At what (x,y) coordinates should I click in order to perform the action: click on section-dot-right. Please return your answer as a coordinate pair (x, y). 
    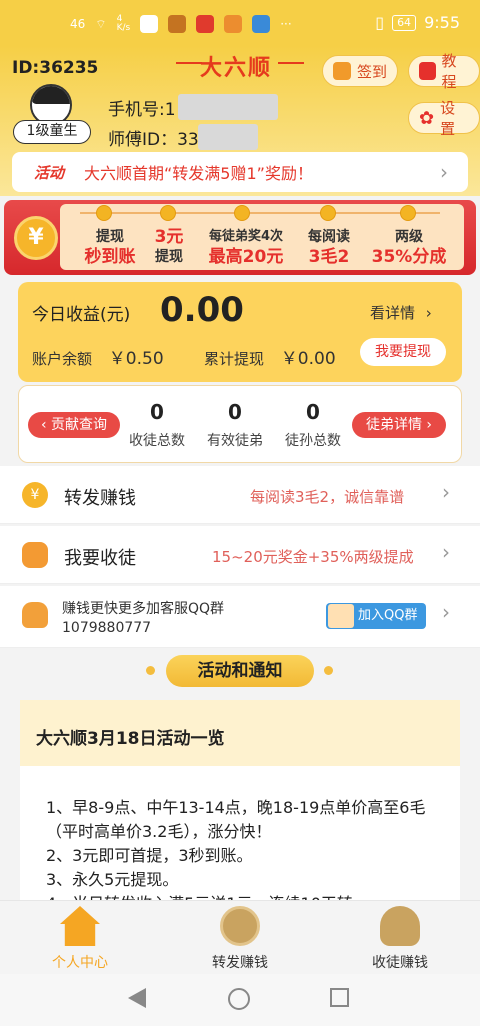
    Looking at the image, I should click on (328, 670).